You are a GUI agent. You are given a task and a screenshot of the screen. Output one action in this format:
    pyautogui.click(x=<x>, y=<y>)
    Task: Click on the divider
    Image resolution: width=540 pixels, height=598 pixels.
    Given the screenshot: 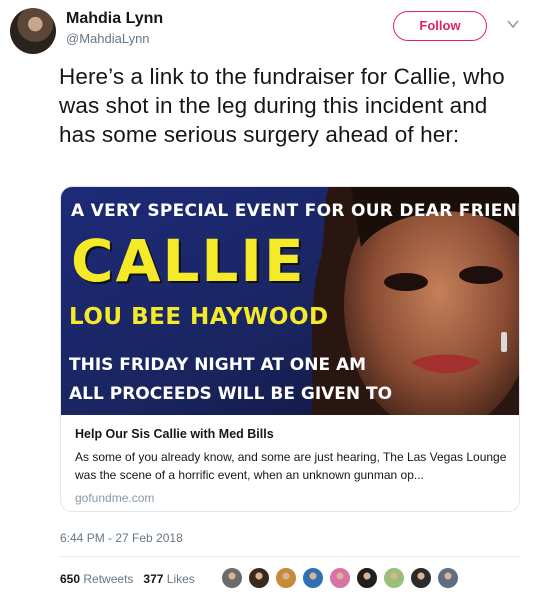 What is the action you would take?
    pyautogui.click(x=290, y=556)
    